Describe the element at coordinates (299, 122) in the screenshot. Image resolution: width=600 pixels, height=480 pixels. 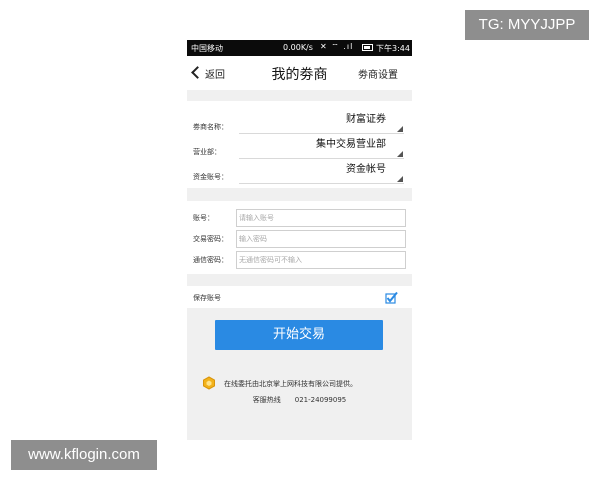
I see `broker-name-select: 劵商名称： 财富证券` at that location.